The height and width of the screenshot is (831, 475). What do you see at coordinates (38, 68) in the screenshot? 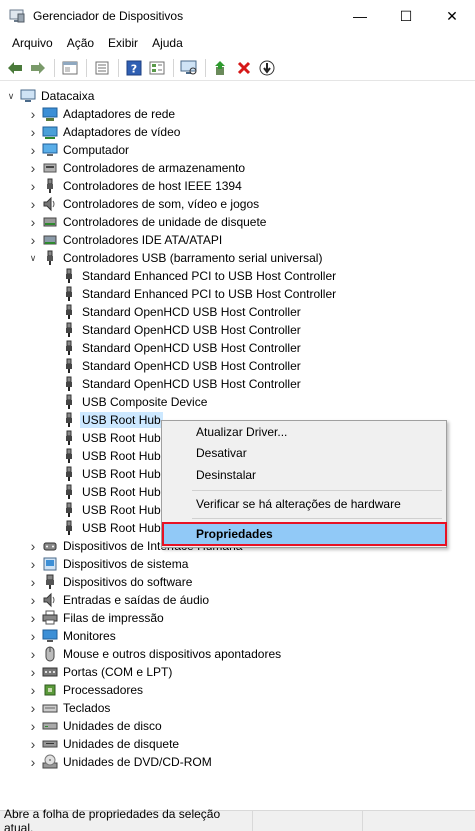
I see `forward-button` at bounding box center [38, 68].